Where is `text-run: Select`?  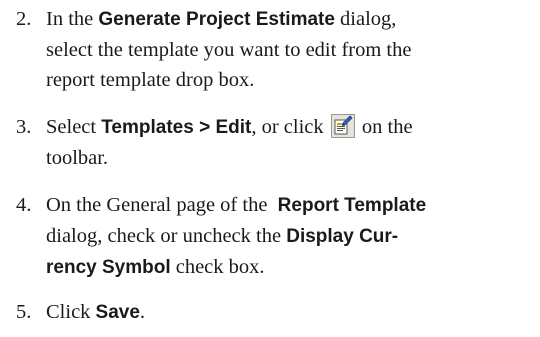 text-run: Select is located at coordinates (74, 127).